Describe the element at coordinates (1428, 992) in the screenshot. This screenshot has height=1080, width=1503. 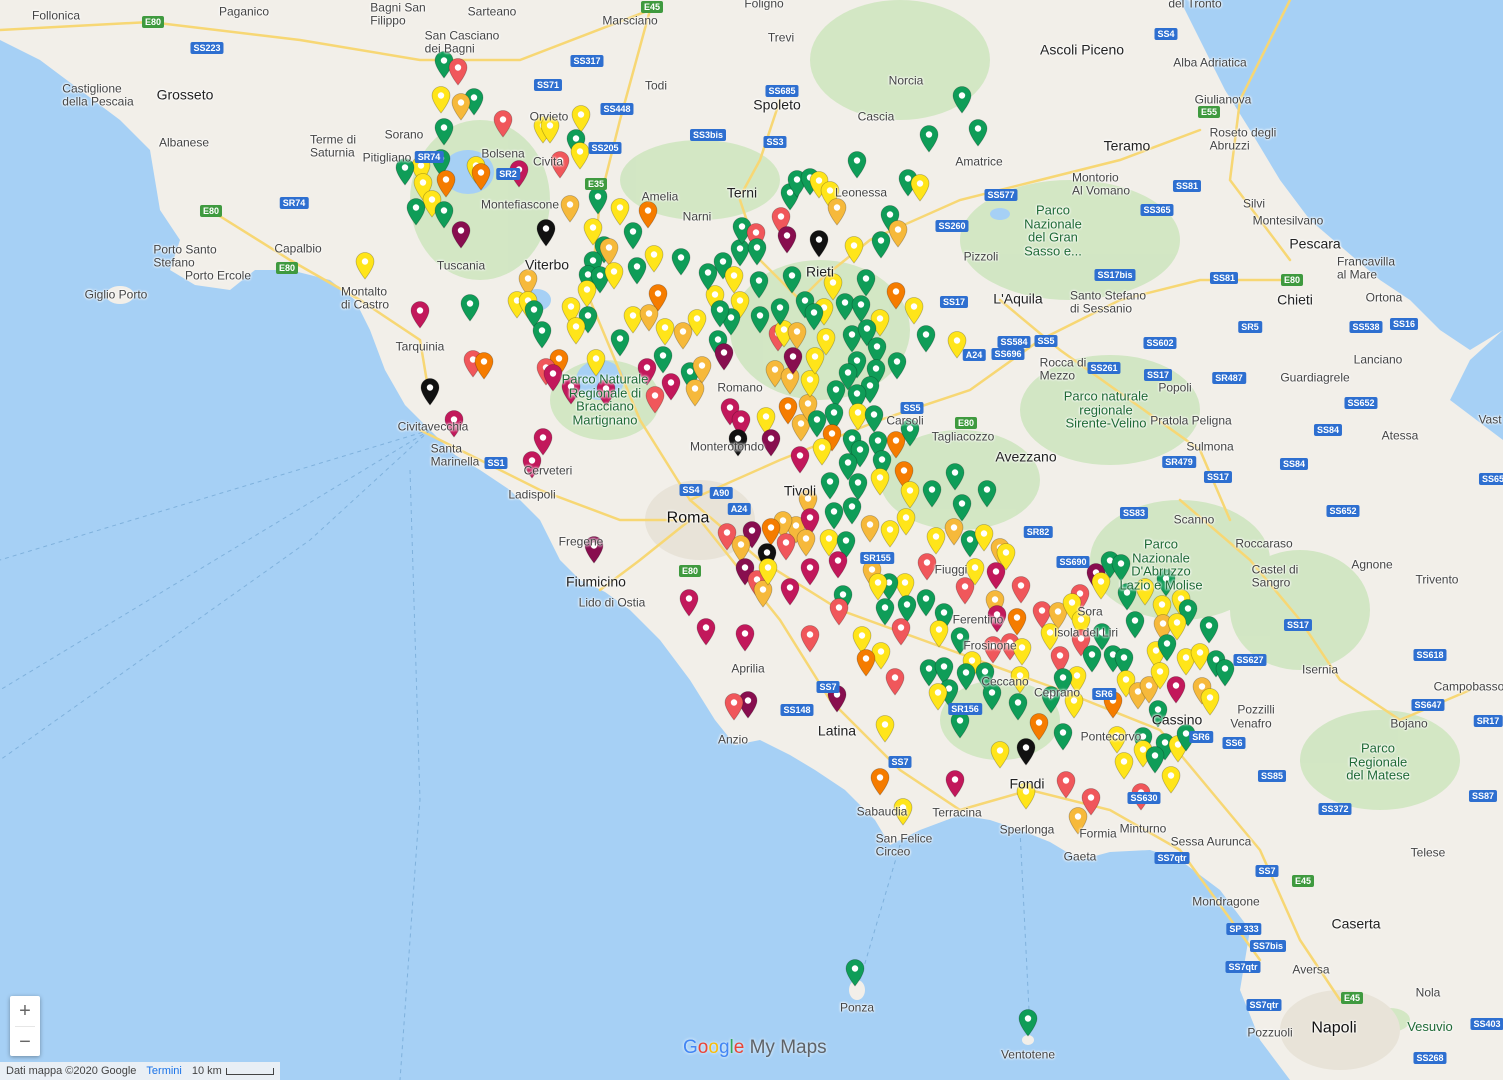
I see `place-label: Nola` at that location.